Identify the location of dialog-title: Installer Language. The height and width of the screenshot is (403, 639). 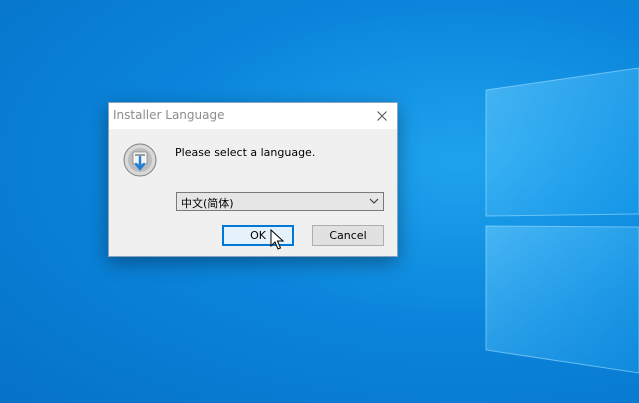
(169, 115).